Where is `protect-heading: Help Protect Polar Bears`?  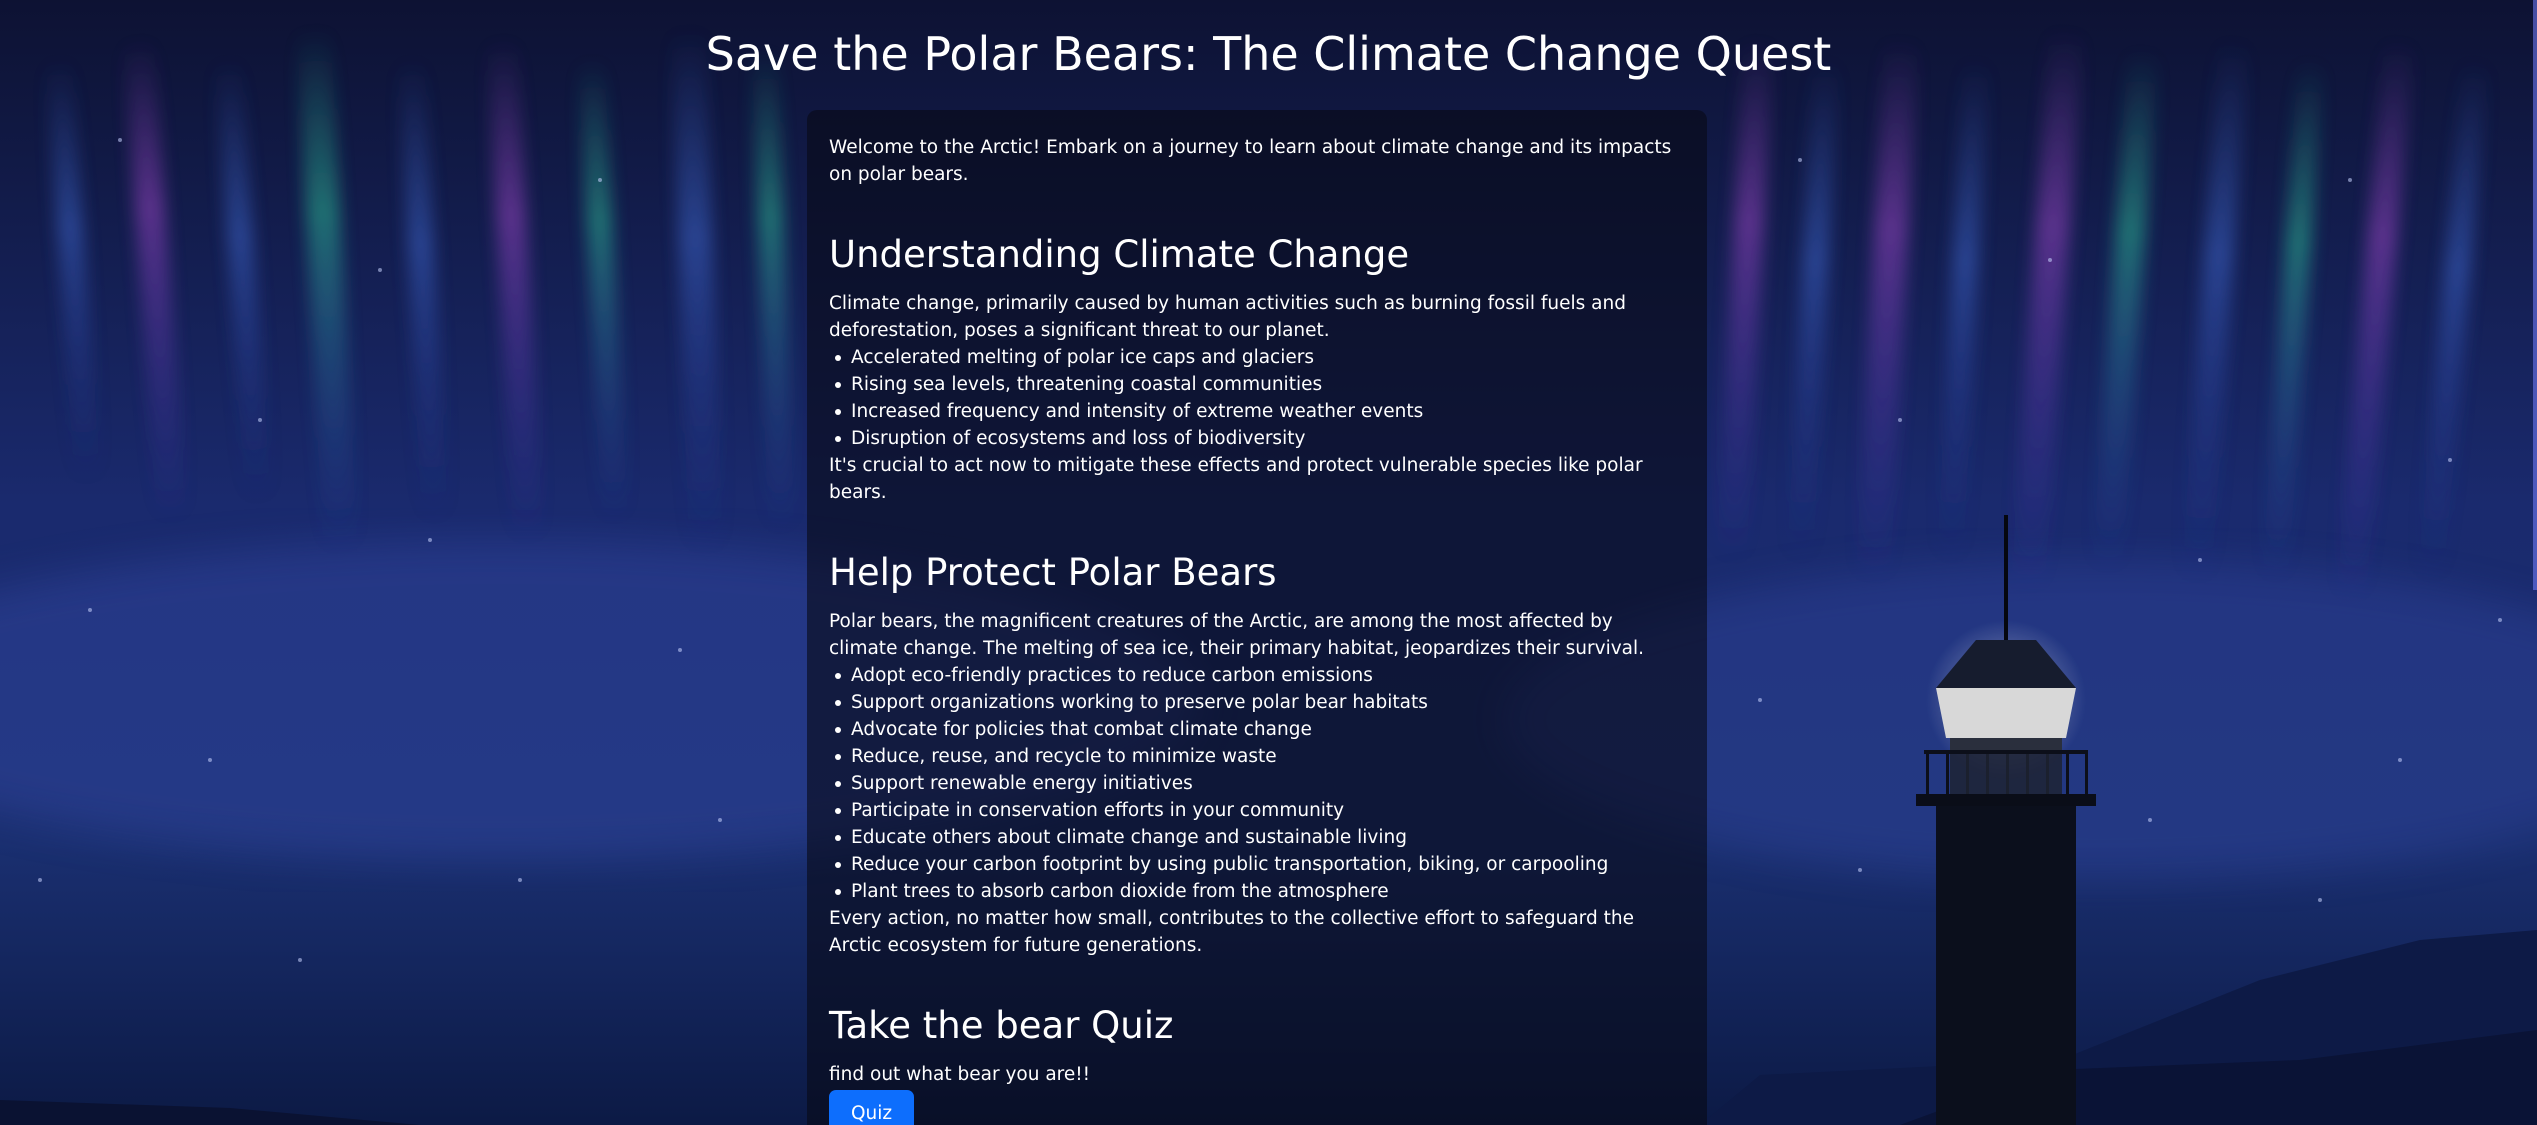 protect-heading: Help Protect Polar Bears is located at coordinates (1053, 572).